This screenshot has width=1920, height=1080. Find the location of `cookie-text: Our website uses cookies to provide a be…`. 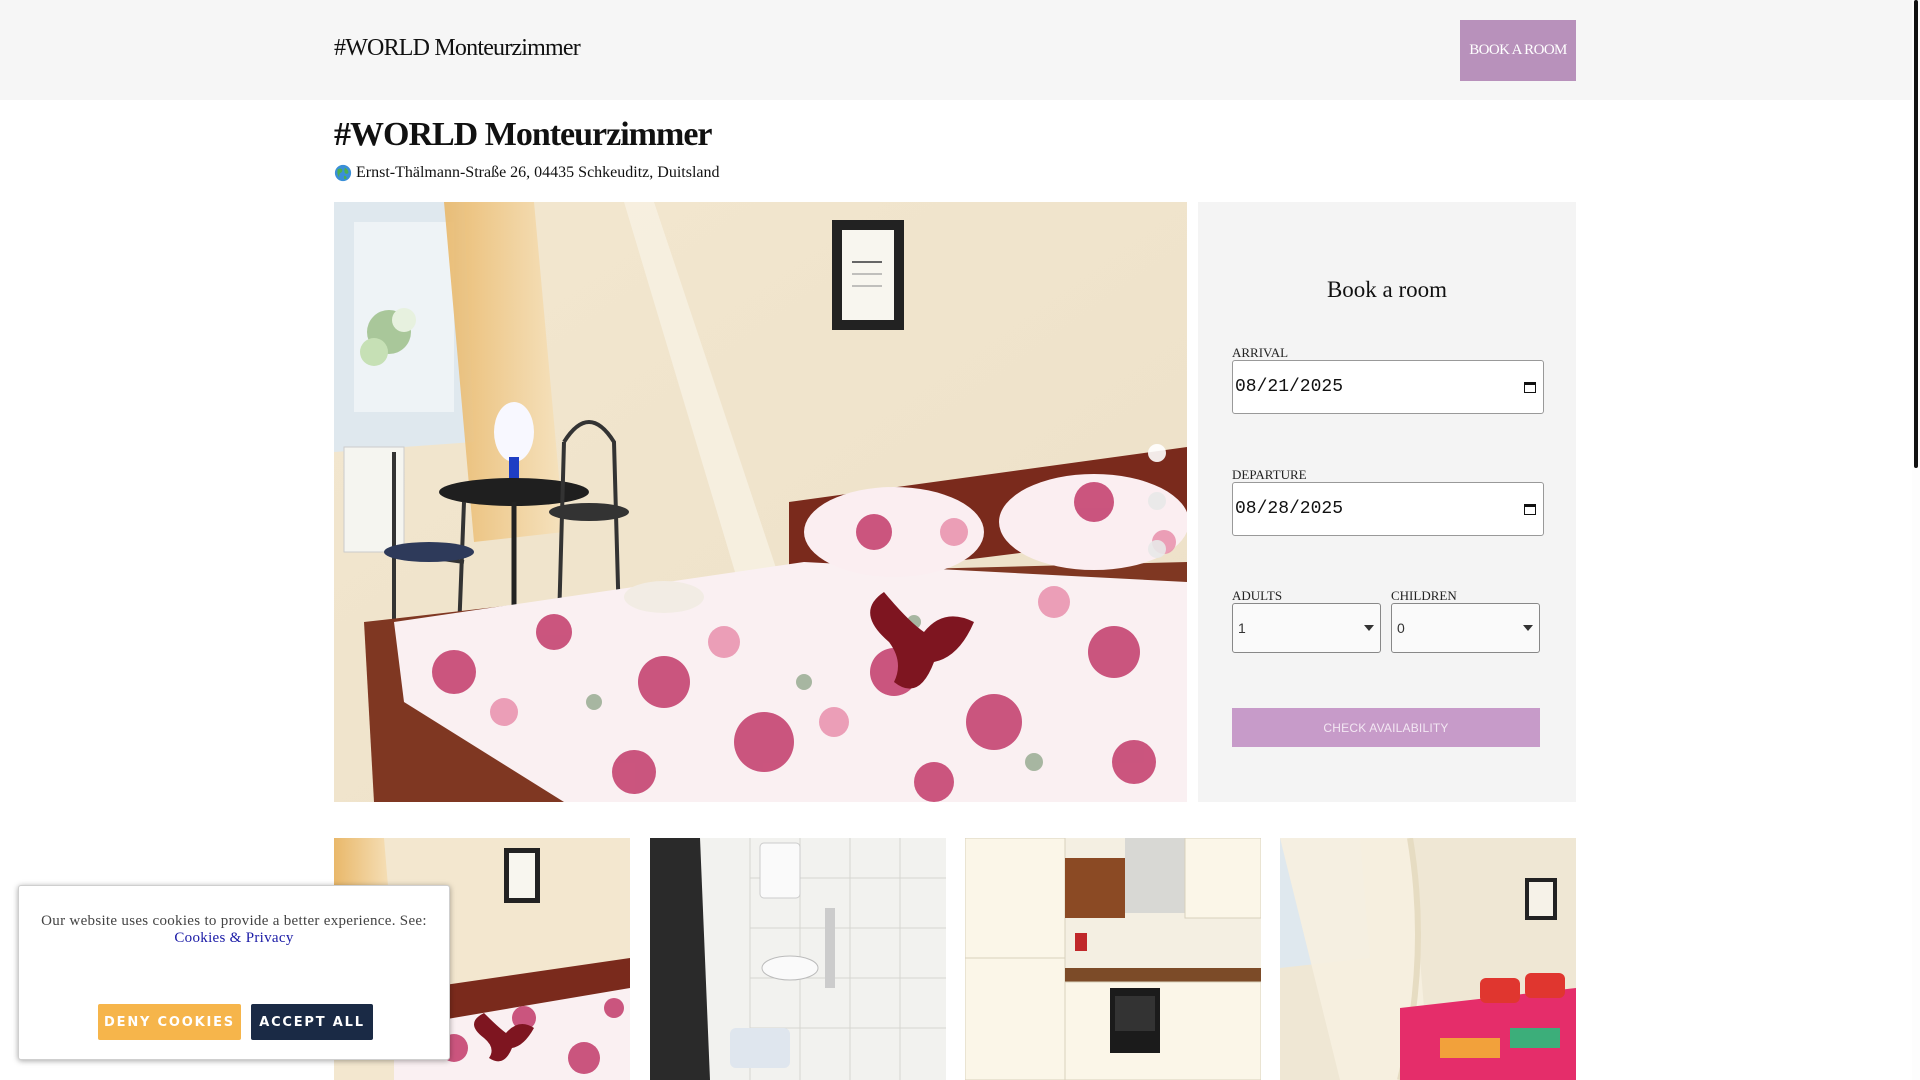

cookie-text: Our website uses cookies to provide a be… is located at coordinates (234, 921).